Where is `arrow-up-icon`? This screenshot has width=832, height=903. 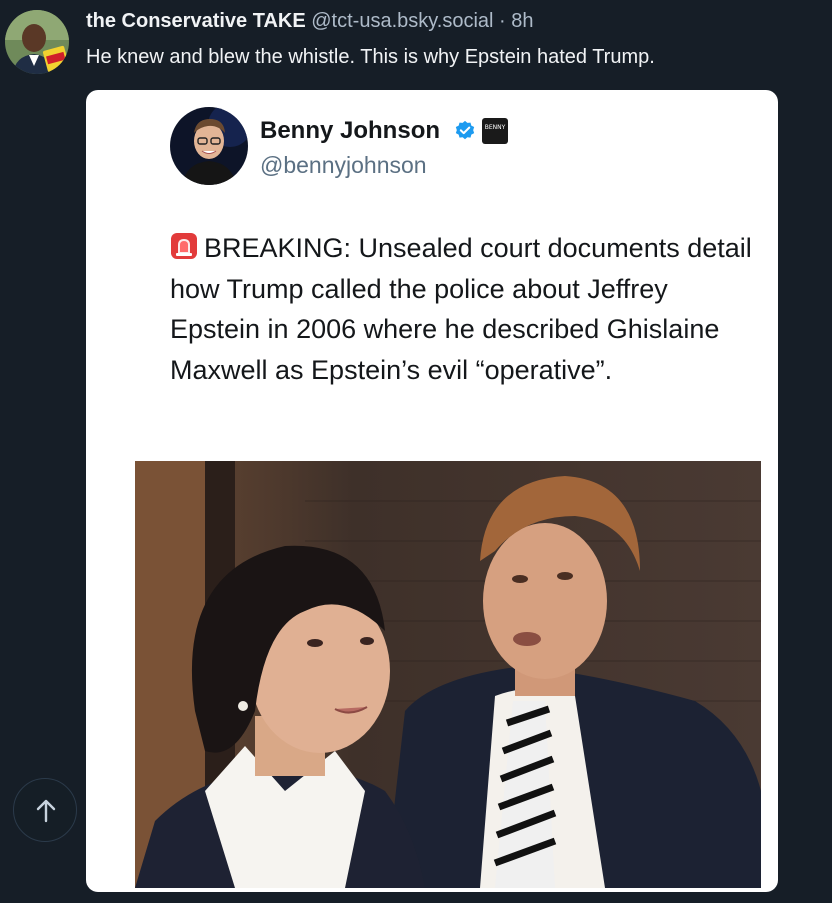
arrow-up-icon is located at coordinates (46, 811).